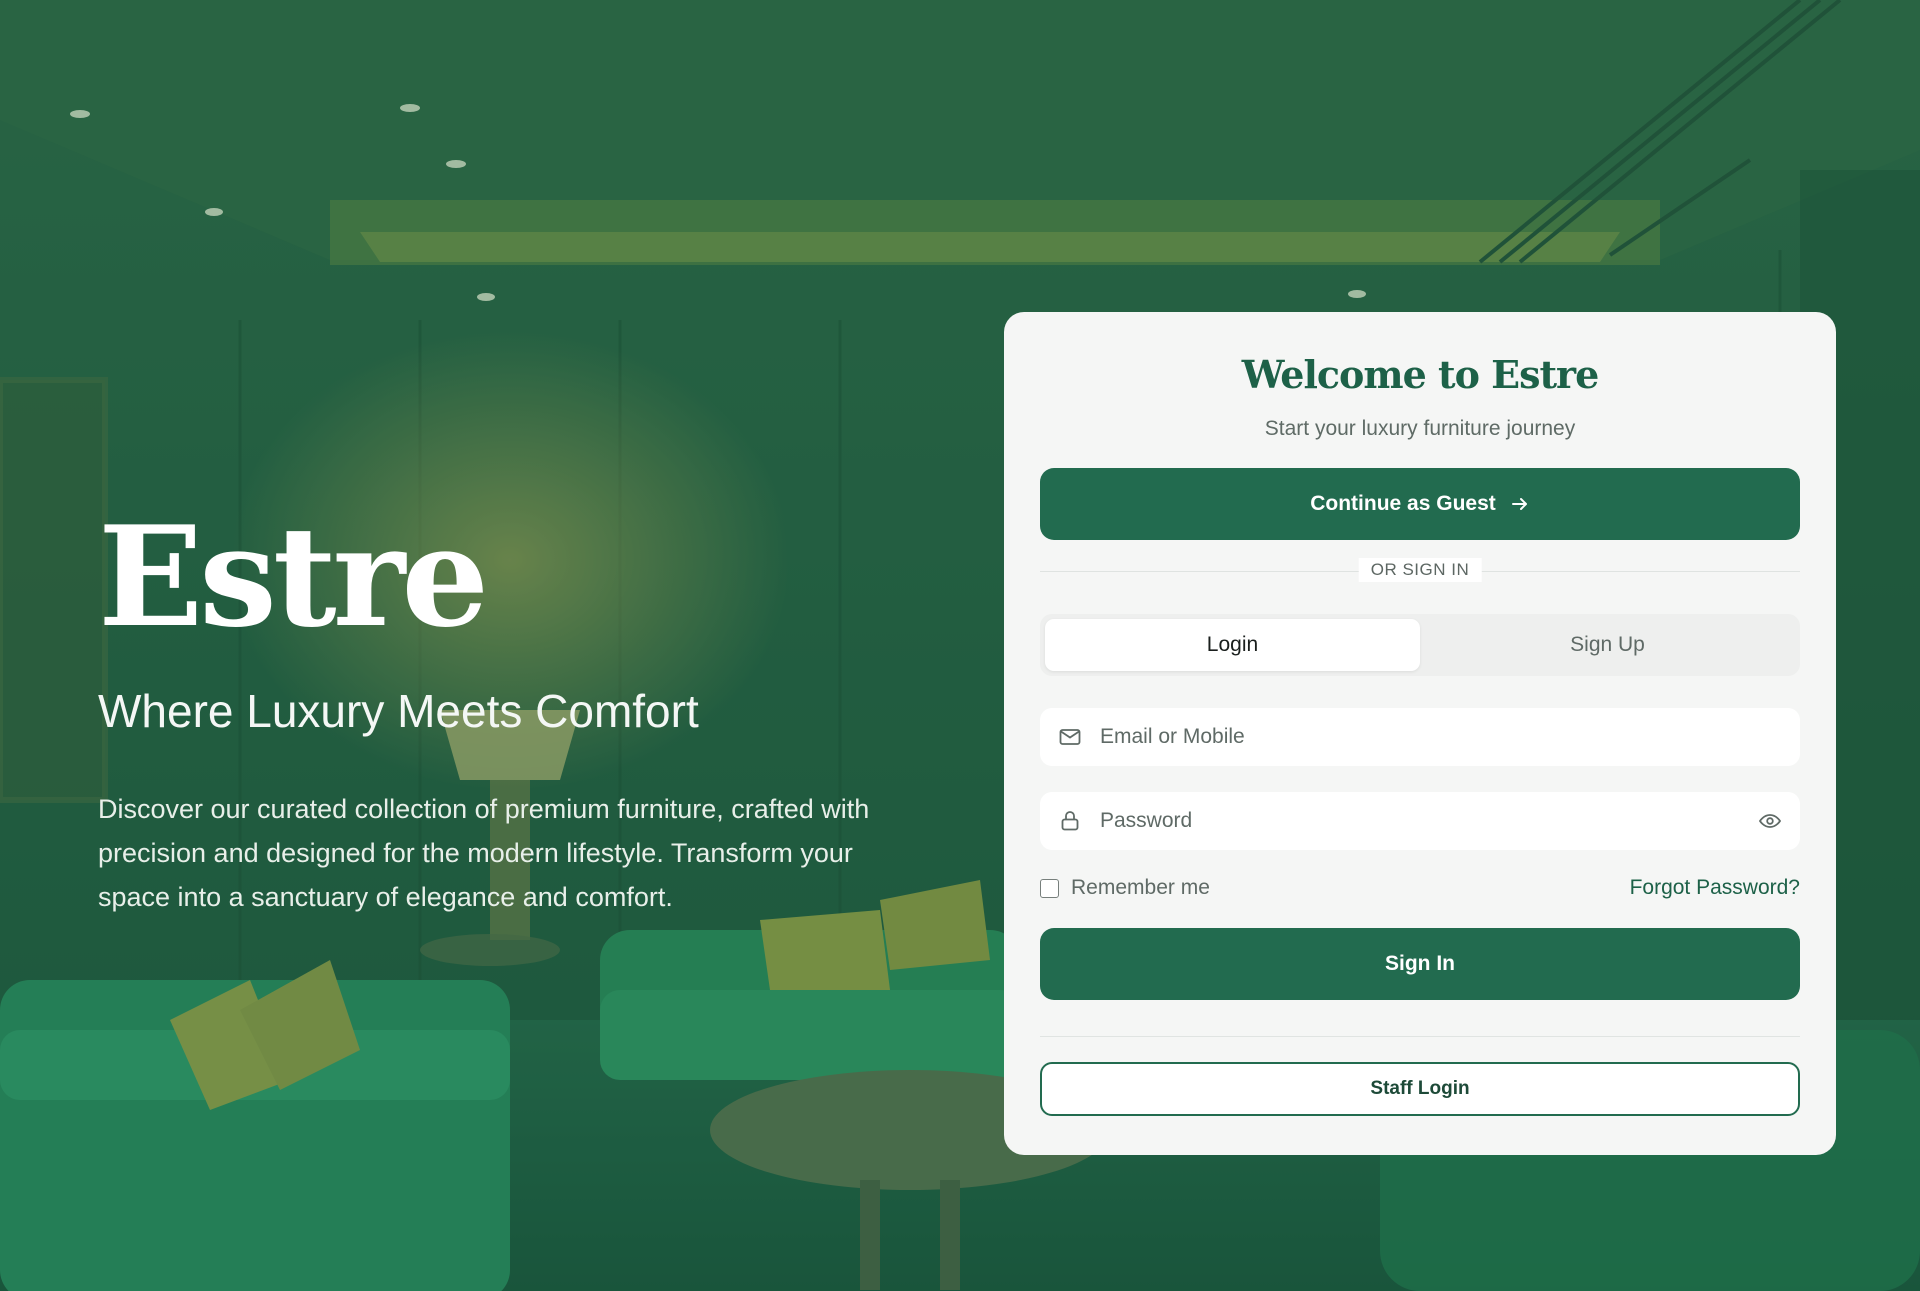 The height and width of the screenshot is (1291, 1920). Describe the element at coordinates (1403, 503) in the screenshot. I see `guest-button-label: Continue as Guest` at that location.